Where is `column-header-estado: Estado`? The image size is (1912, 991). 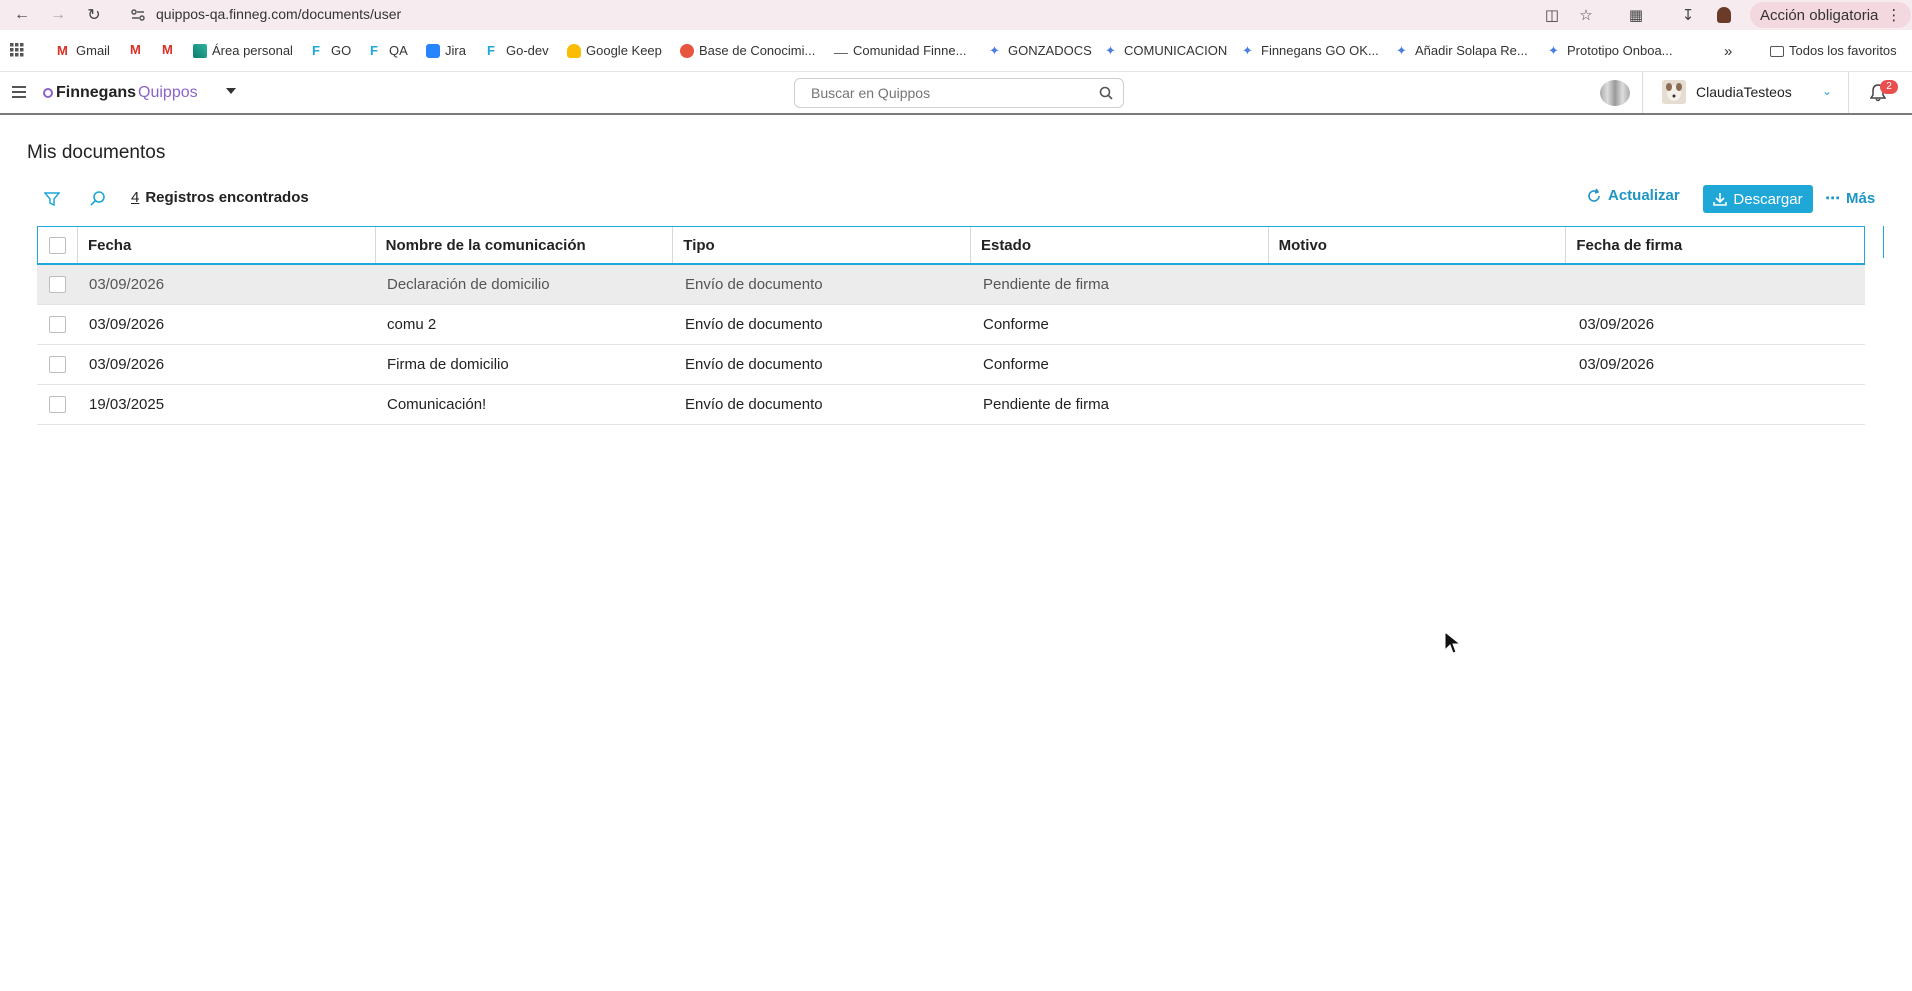
column-header-estado: Estado is located at coordinates (1120, 245).